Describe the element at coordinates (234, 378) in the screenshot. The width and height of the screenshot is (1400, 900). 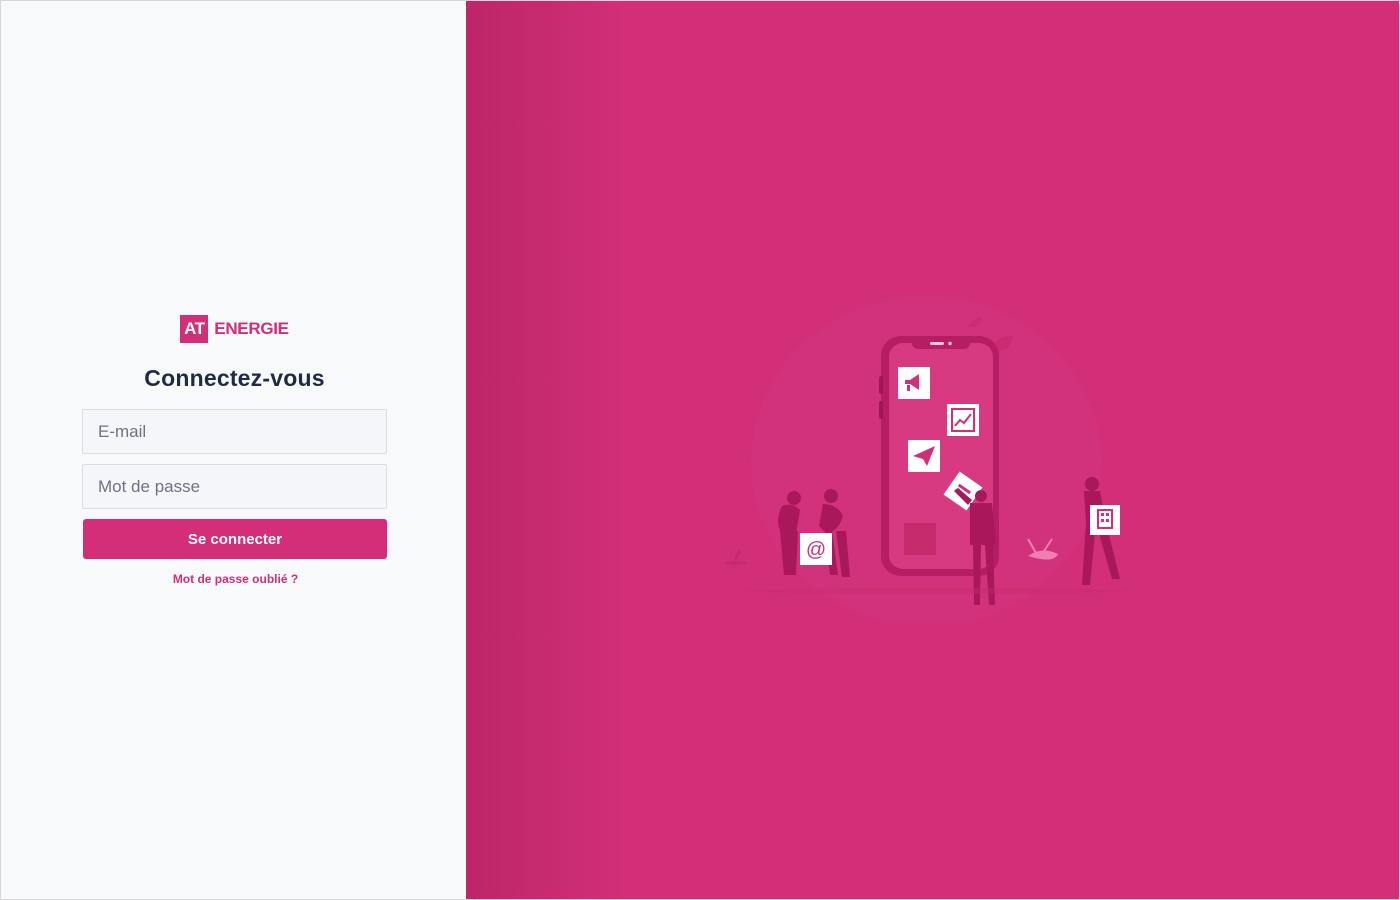
I see `page-title: Connectez-vous` at that location.